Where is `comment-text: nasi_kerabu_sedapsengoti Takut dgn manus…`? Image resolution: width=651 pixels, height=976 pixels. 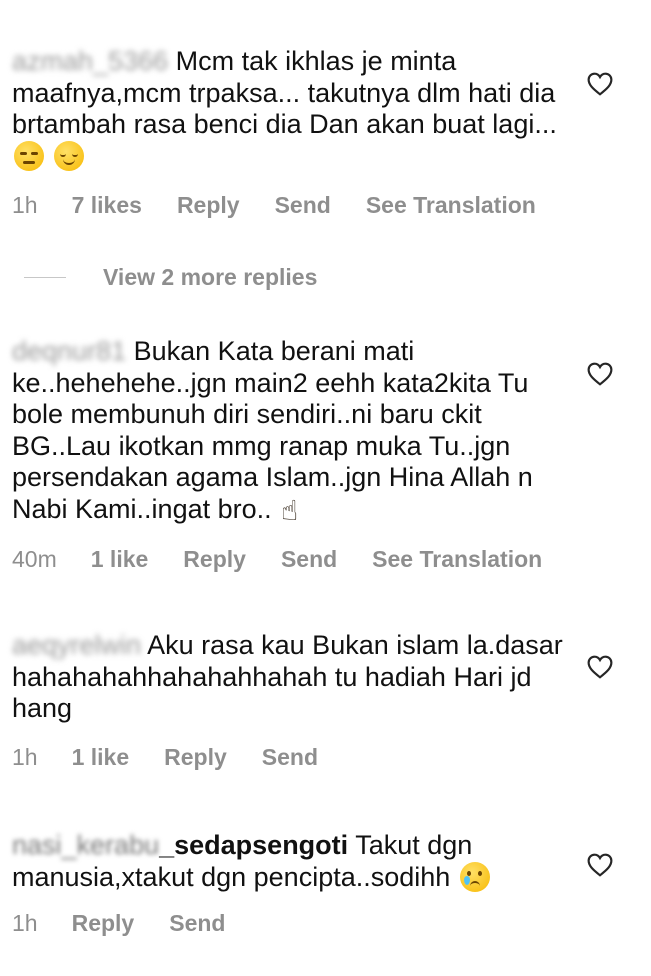 comment-text: nasi_kerabu_sedapsengoti Takut dgn manus… is located at coordinates (292, 861).